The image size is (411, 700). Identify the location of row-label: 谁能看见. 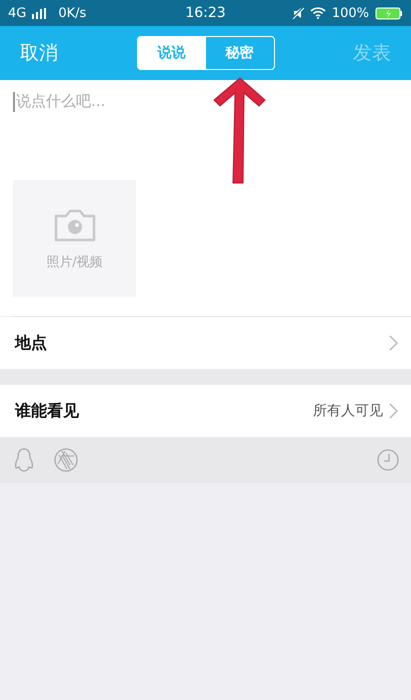
(47, 411).